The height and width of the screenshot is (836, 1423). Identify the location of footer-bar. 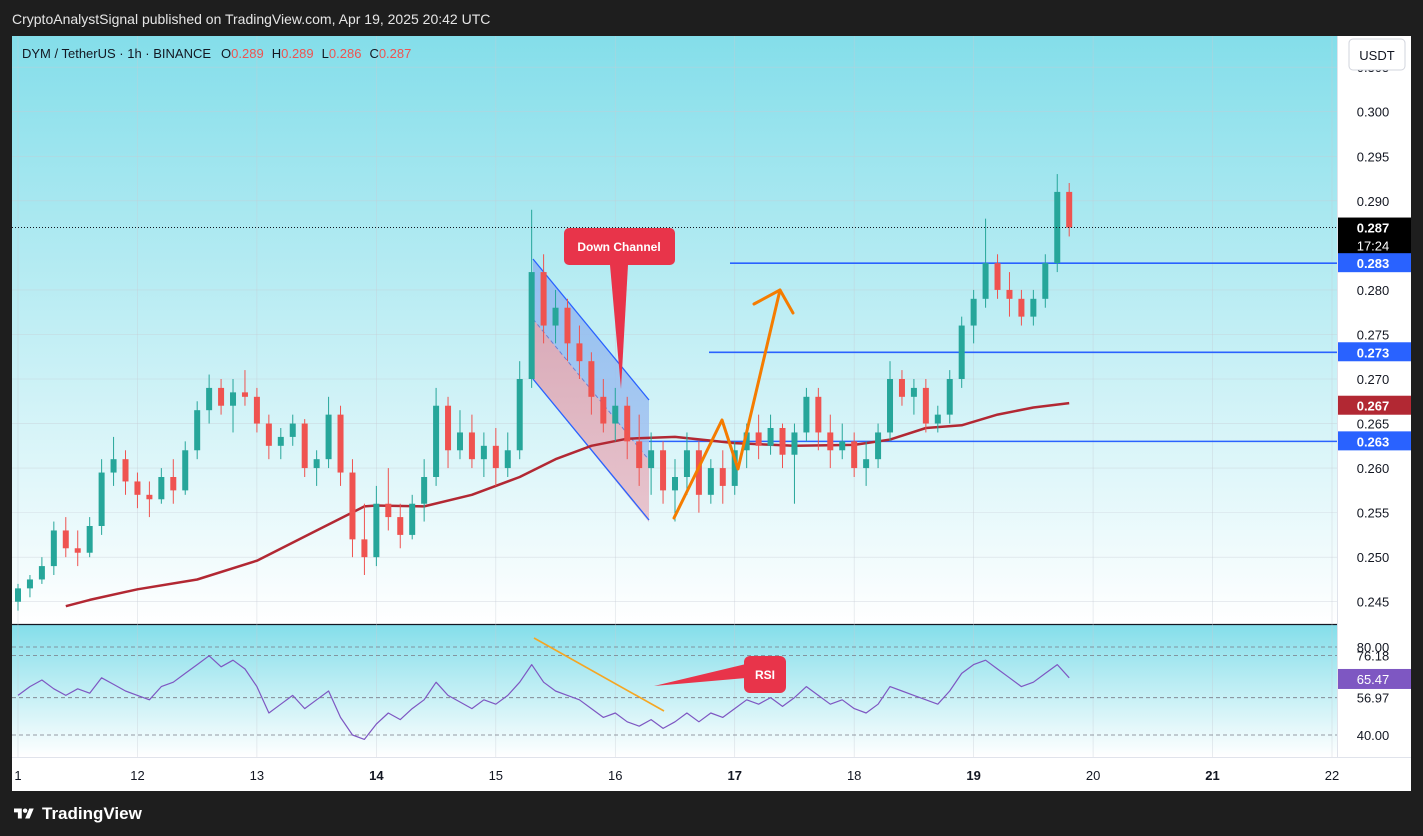
(711, 813).